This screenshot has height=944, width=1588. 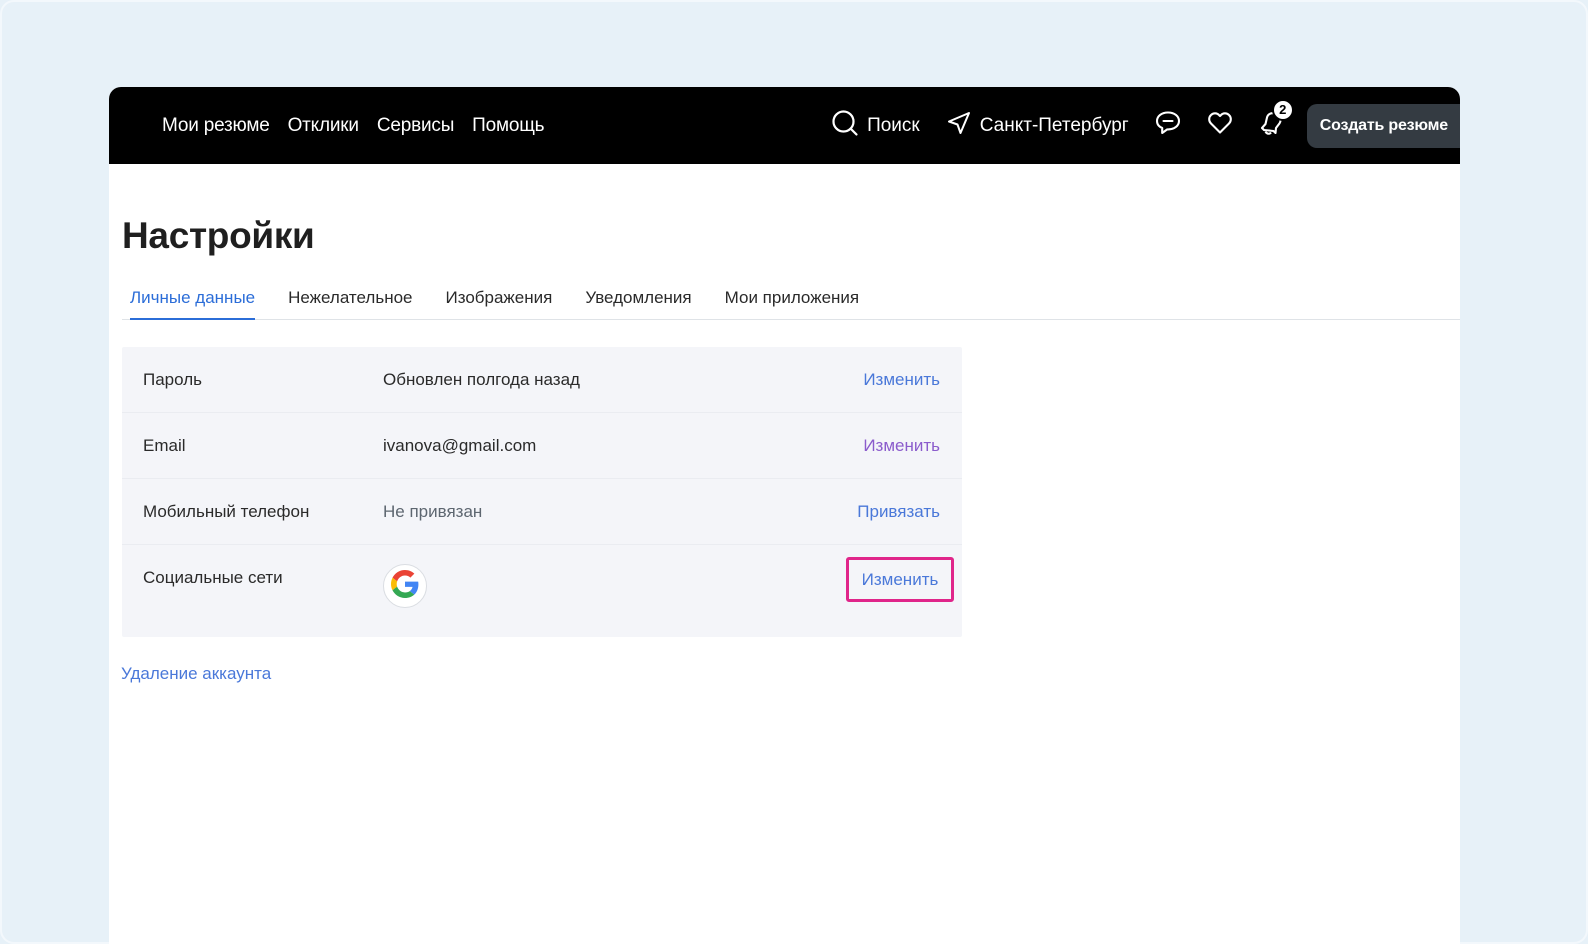 I want to click on tab-images: Изображения, so click(x=499, y=300).